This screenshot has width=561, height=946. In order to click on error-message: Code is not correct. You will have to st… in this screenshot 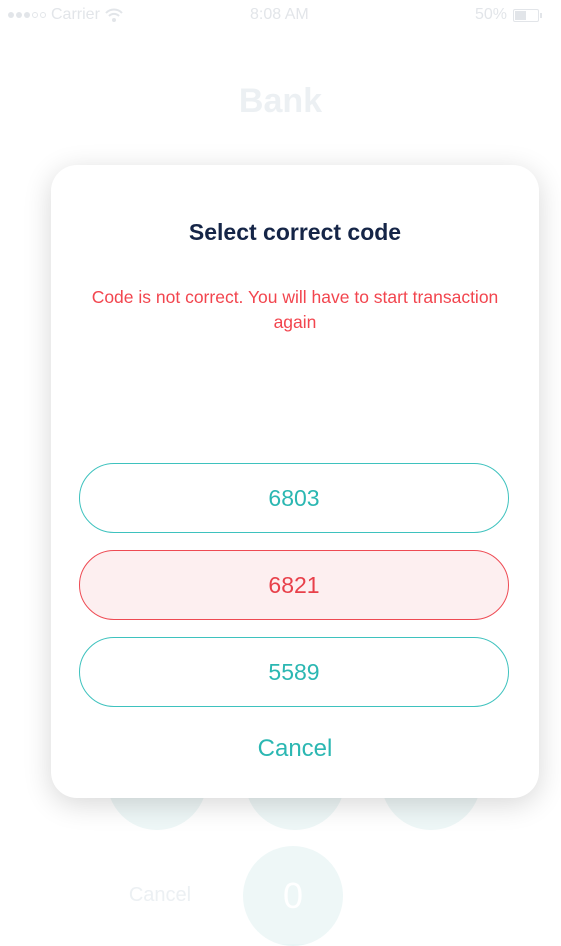, I will do `click(295, 309)`.